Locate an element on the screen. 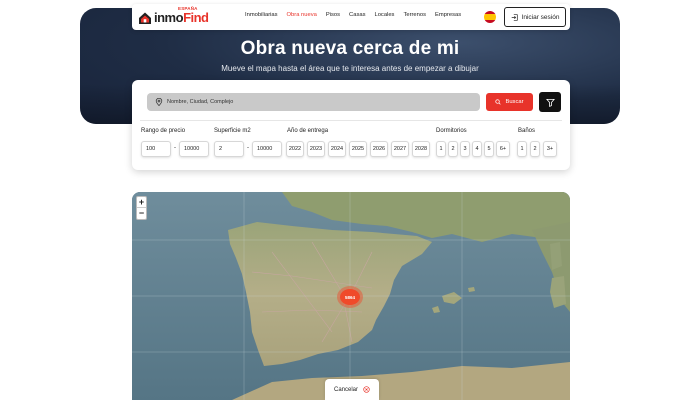 The width and height of the screenshot is (700, 400). bedrooms-label: Dormitorios is located at coordinates (451, 131).